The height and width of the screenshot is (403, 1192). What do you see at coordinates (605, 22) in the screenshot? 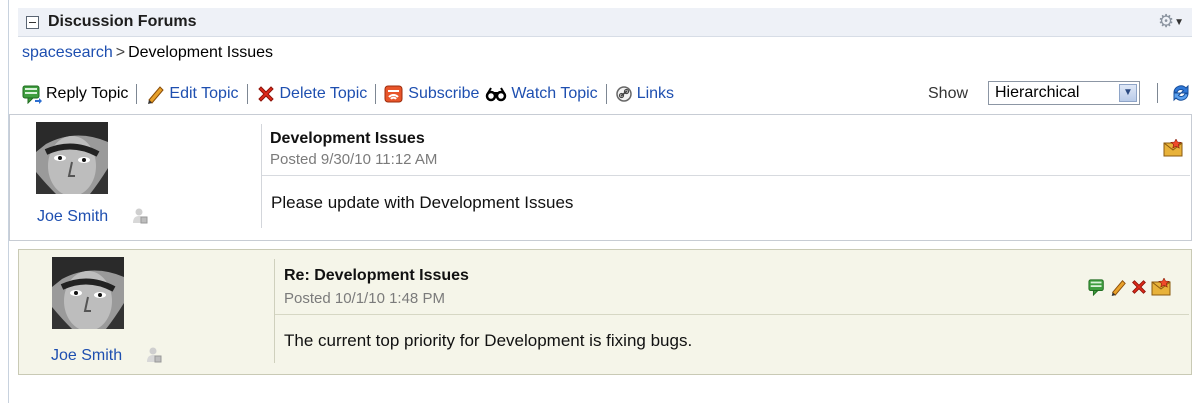
I see `panel-header: Discussion Forums ⚙▼` at bounding box center [605, 22].